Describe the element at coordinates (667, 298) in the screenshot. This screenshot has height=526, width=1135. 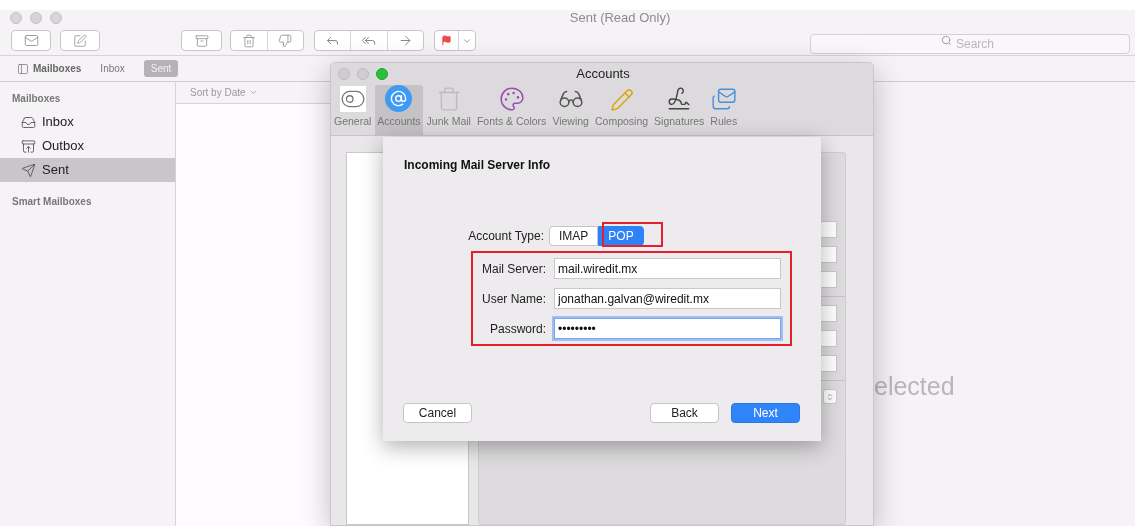
I see `input-field: jonathan.galvan@wiredit.mx` at that location.